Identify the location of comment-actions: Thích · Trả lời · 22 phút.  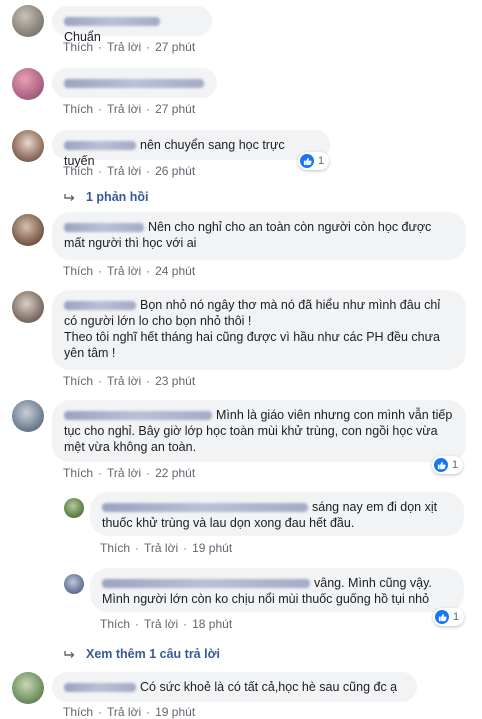
(129, 473).